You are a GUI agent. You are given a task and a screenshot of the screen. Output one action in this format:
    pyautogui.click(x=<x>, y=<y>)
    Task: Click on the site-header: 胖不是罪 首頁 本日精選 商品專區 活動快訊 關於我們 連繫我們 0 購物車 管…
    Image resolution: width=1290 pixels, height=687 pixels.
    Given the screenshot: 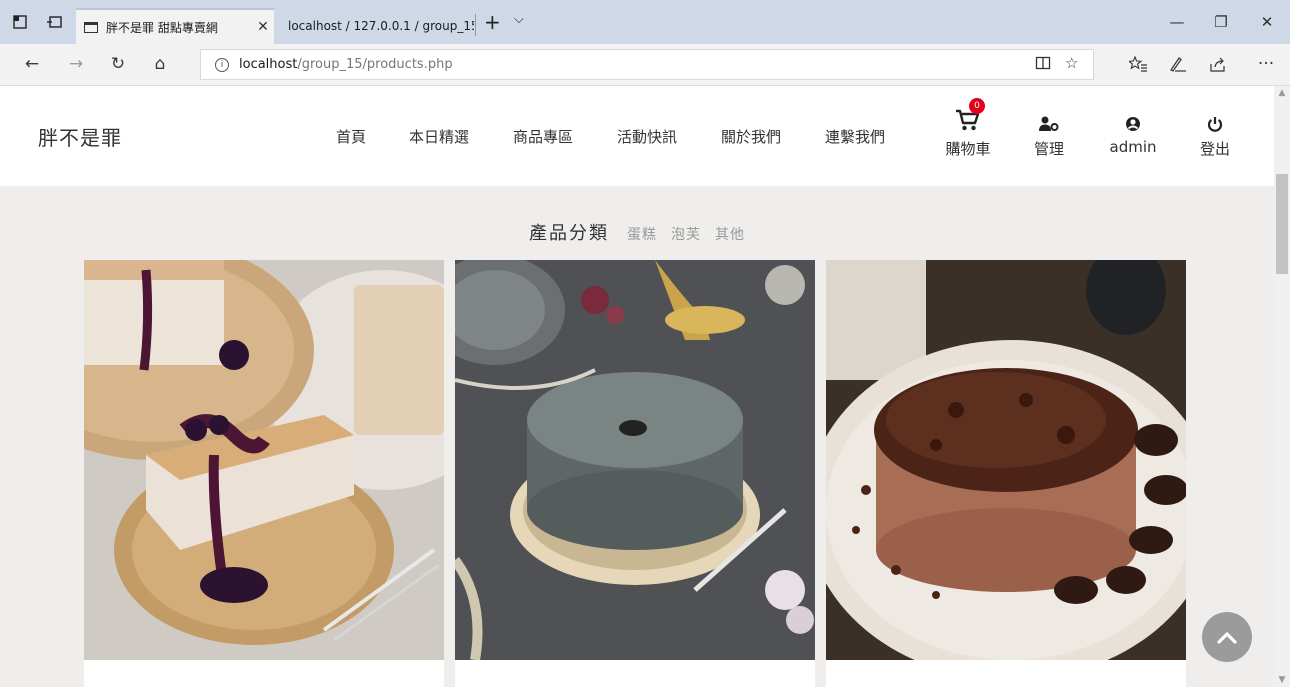 What is the action you would take?
    pyautogui.click(x=637, y=136)
    